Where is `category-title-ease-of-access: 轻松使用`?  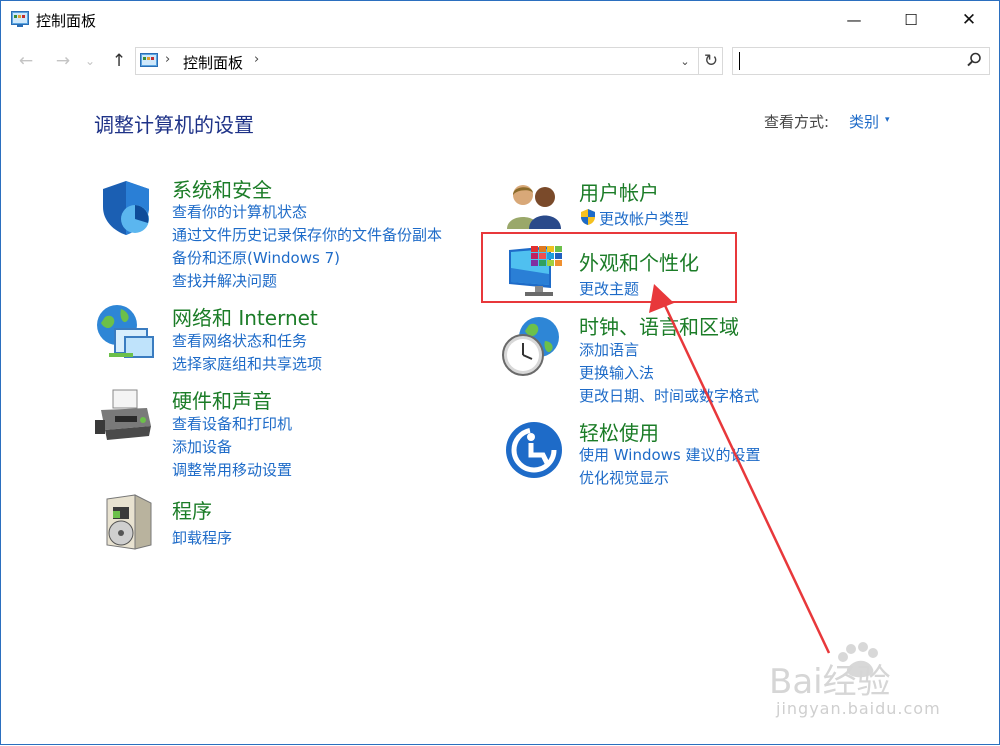 category-title-ease-of-access: 轻松使用 is located at coordinates (619, 431).